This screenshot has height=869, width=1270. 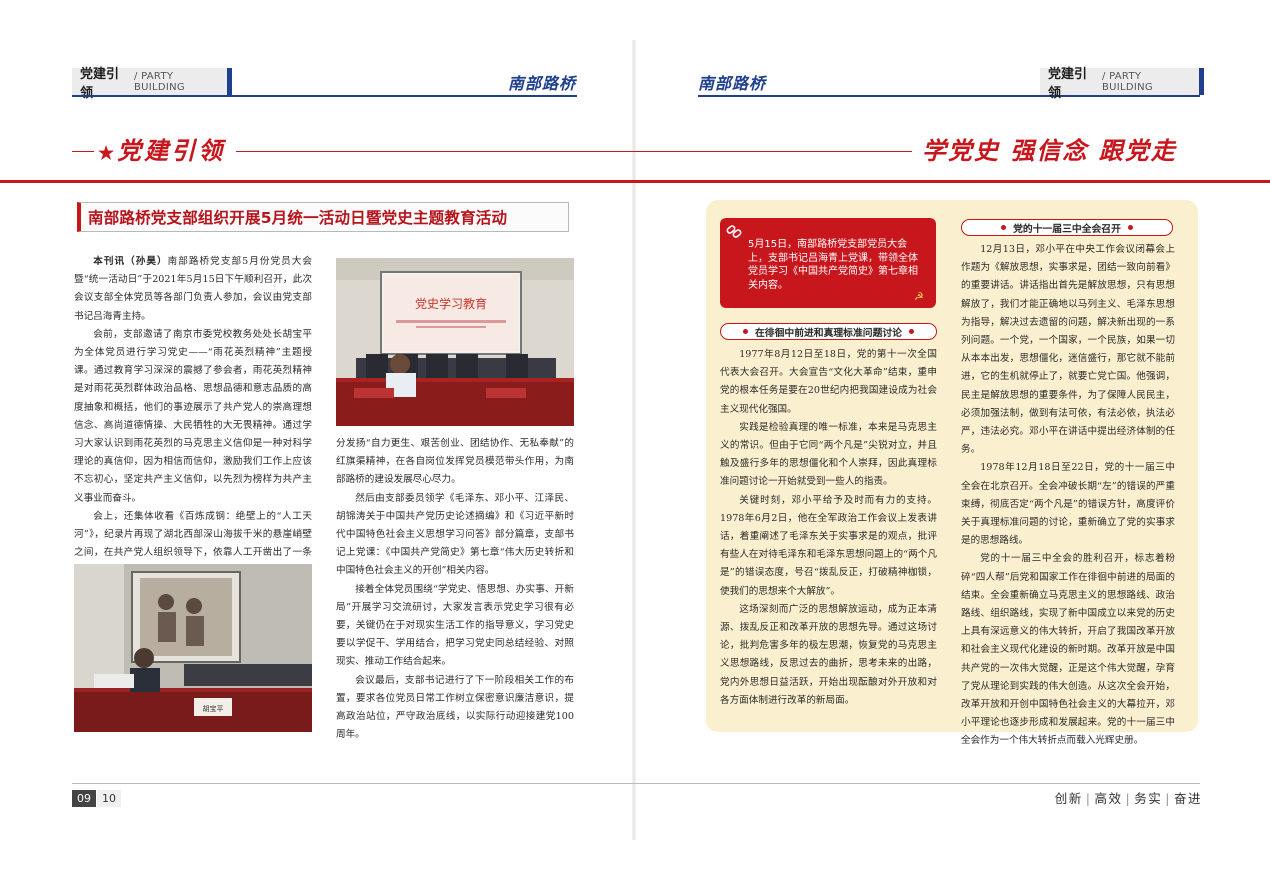 What do you see at coordinates (109, 798) in the screenshot?
I see `page-number-right: 10` at bounding box center [109, 798].